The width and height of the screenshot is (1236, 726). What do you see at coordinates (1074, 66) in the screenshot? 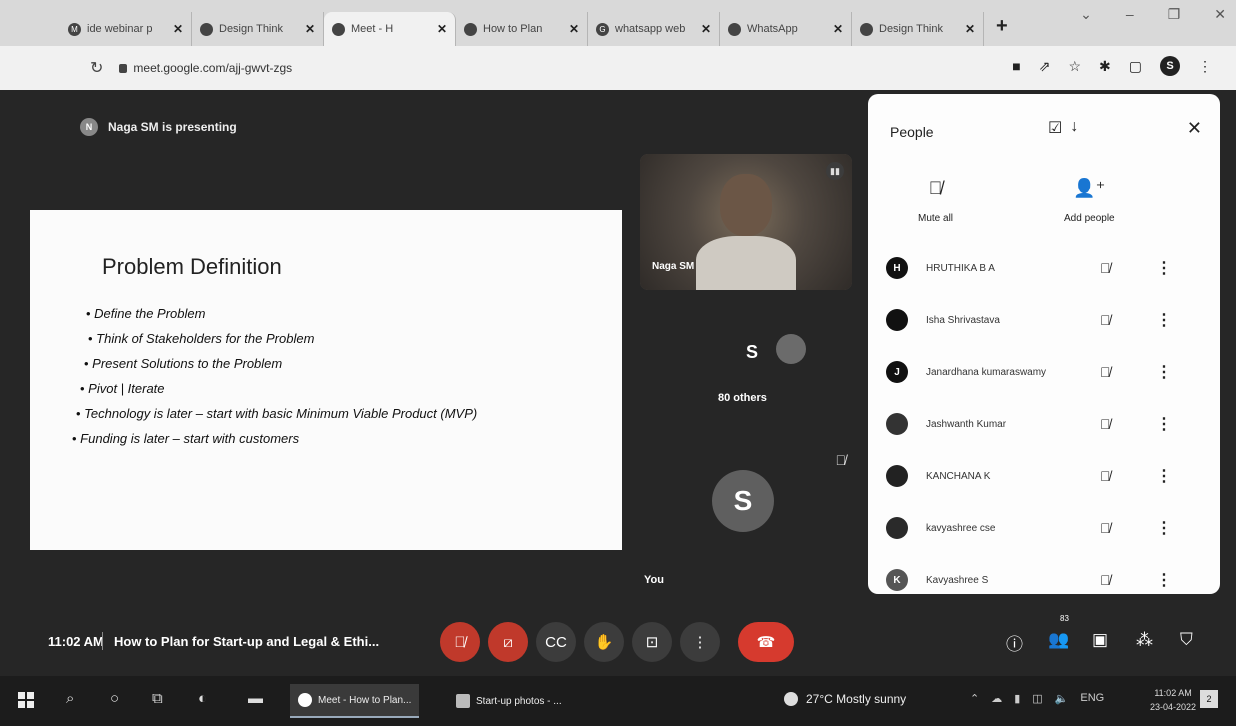
I see `bookmark-star-icon: ☆` at bounding box center [1074, 66].